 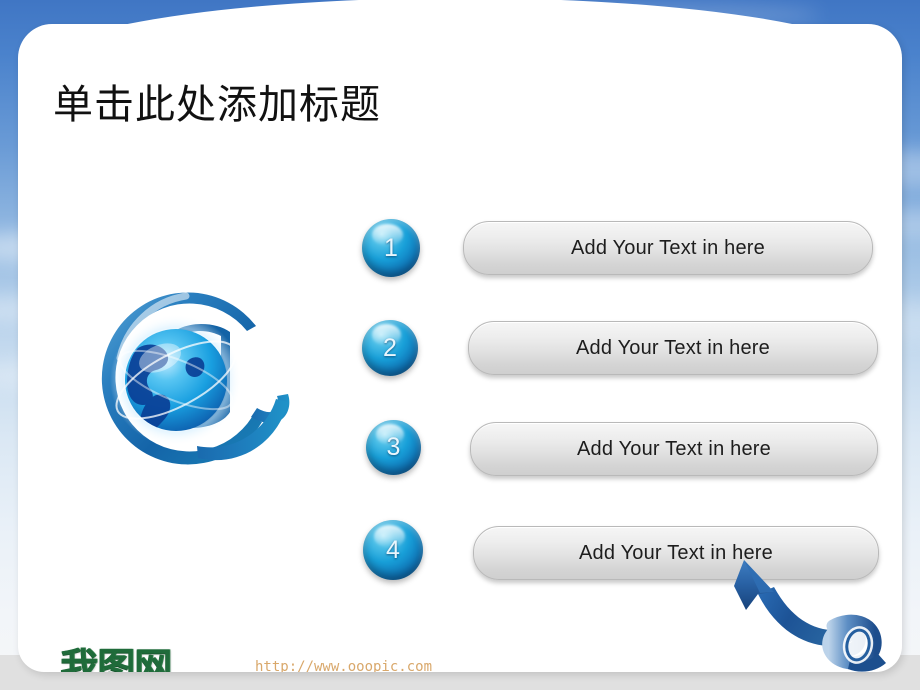 I want to click on page-title: 单击此处添加标题, so click(x=217, y=105).